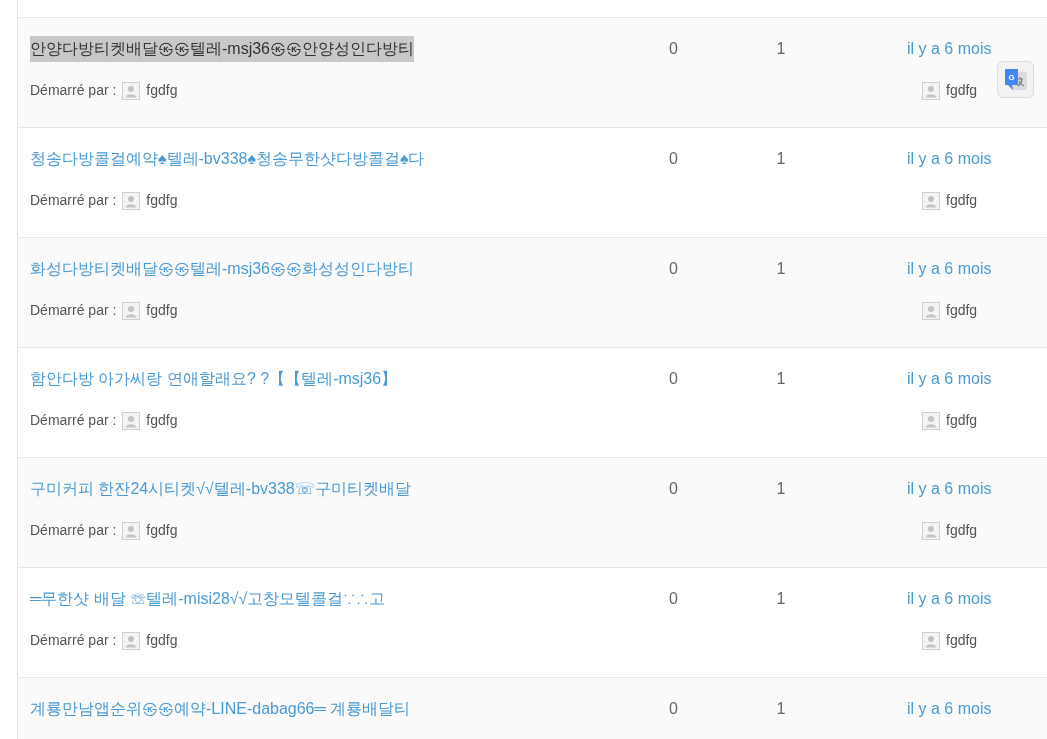  What do you see at coordinates (208, 599) in the screenshot?
I see `topic-title-link: ═무한샷 배달 ☏텔레-misi28√√고창모텔콜걸∵∴고` at bounding box center [208, 599].